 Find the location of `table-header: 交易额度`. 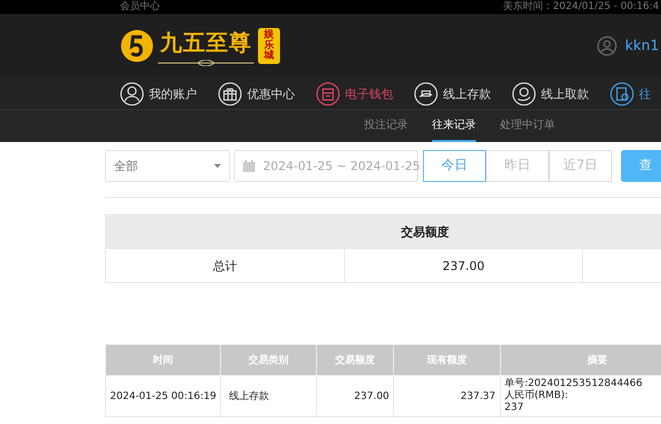

table-header: 交易额度 is located at coordinates (383, 231).